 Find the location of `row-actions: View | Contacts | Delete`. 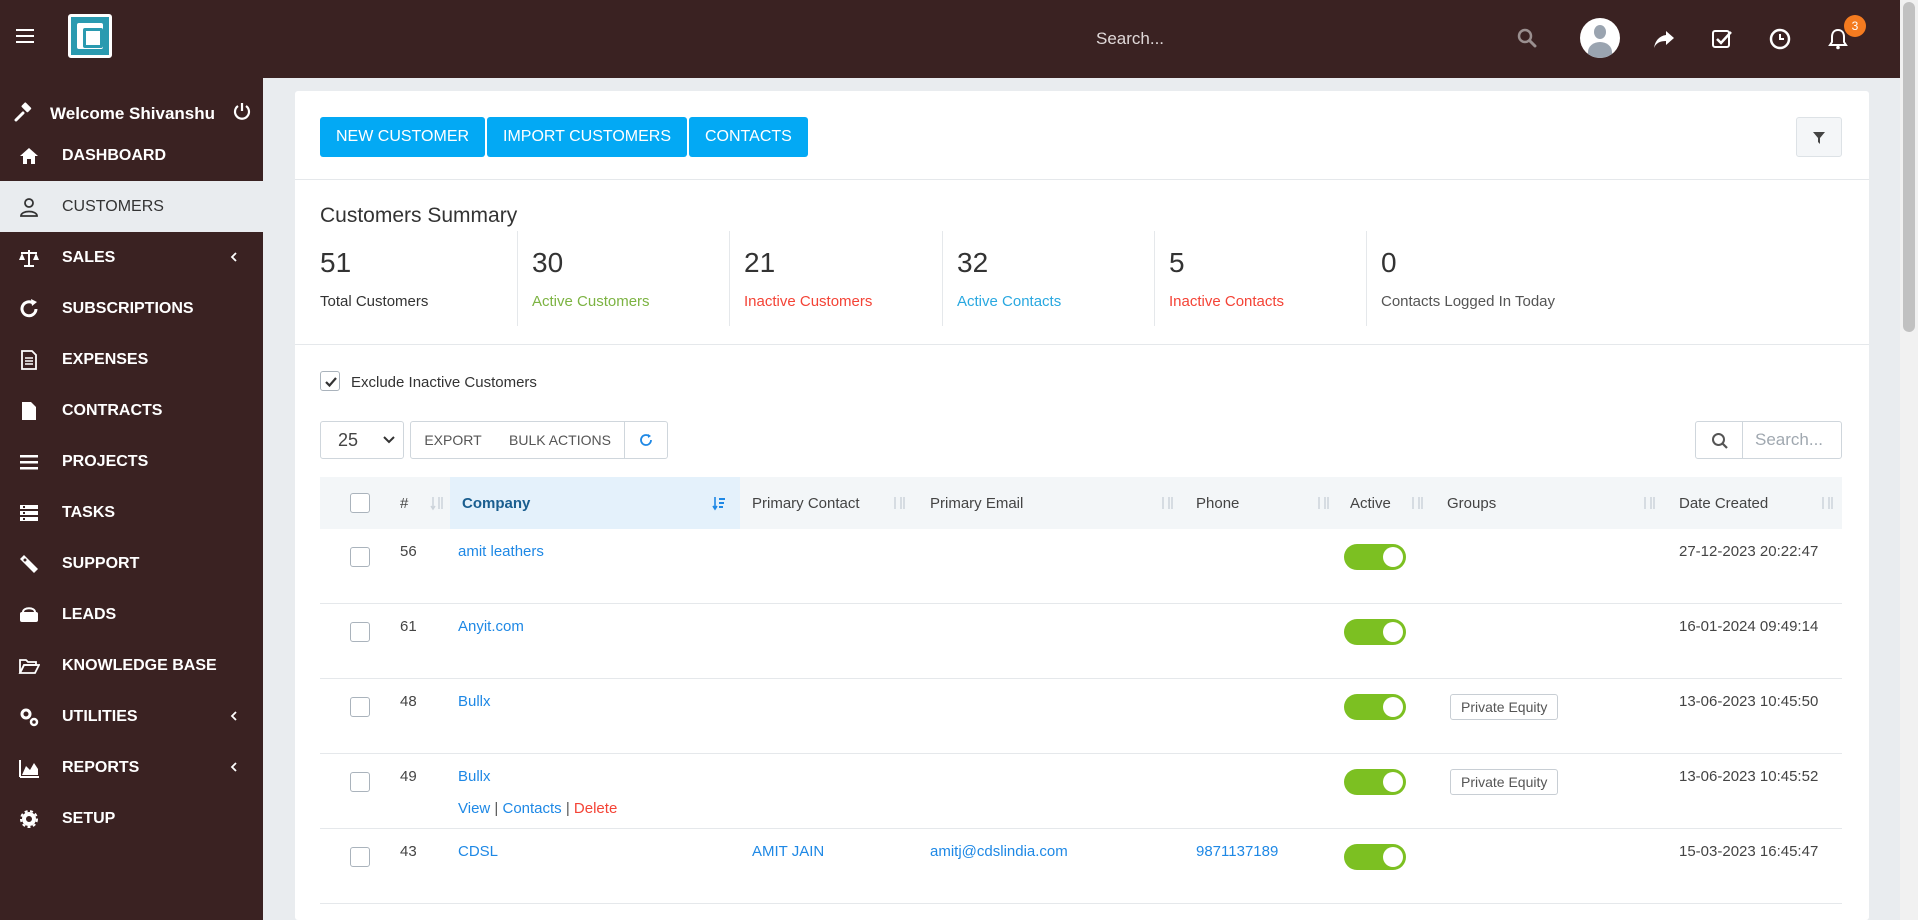

row-actions: View | Contacts | Delete is located at coordinates (538, 808).